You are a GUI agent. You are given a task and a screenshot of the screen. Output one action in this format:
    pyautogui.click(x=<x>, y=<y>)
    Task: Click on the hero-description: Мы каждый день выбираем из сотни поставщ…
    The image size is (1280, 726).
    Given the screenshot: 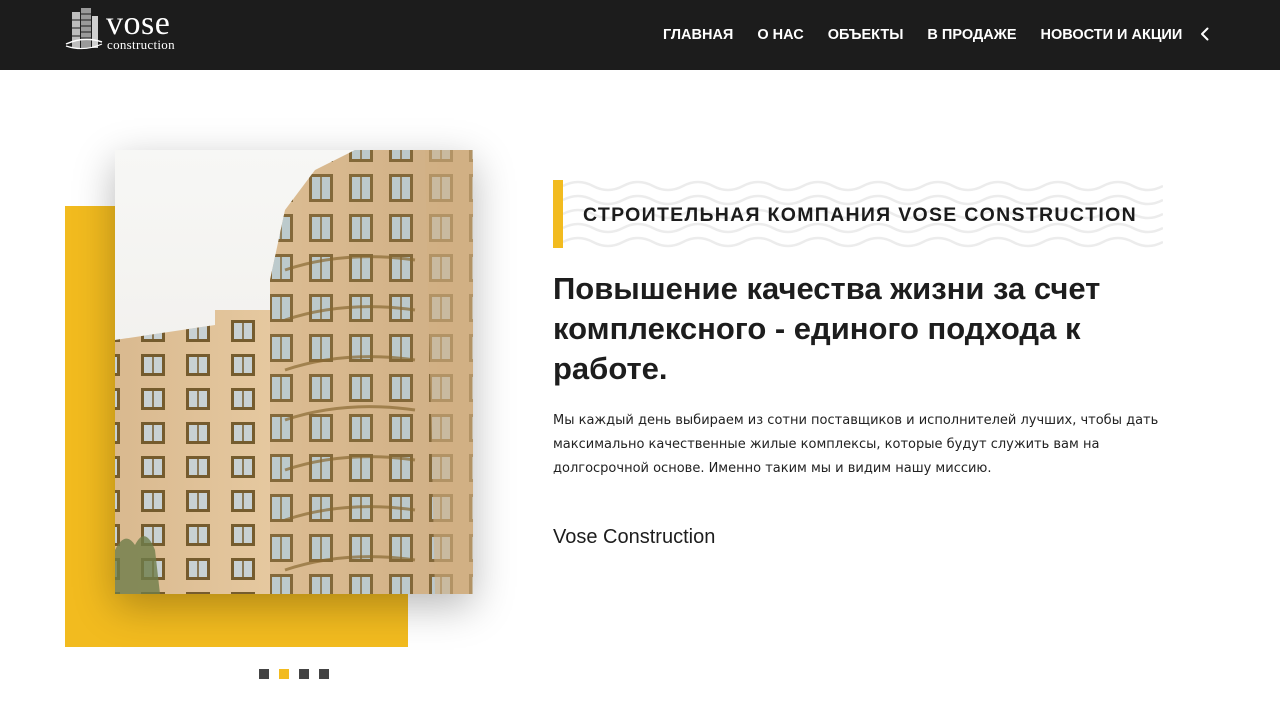 What is the action you would take?
    pyautogui.click(x=856, y=444)
    